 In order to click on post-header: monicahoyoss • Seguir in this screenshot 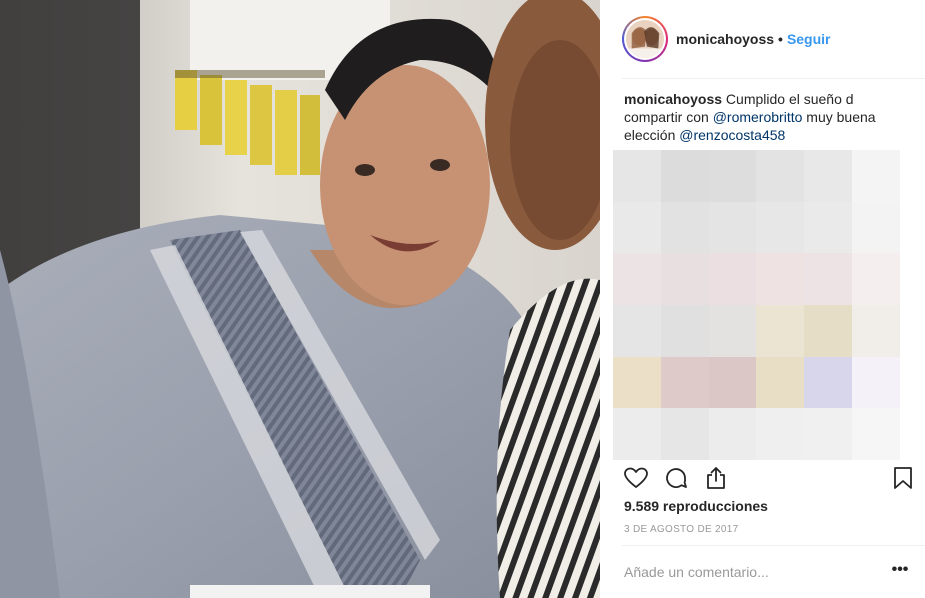, I will do `click(762, 39)`.